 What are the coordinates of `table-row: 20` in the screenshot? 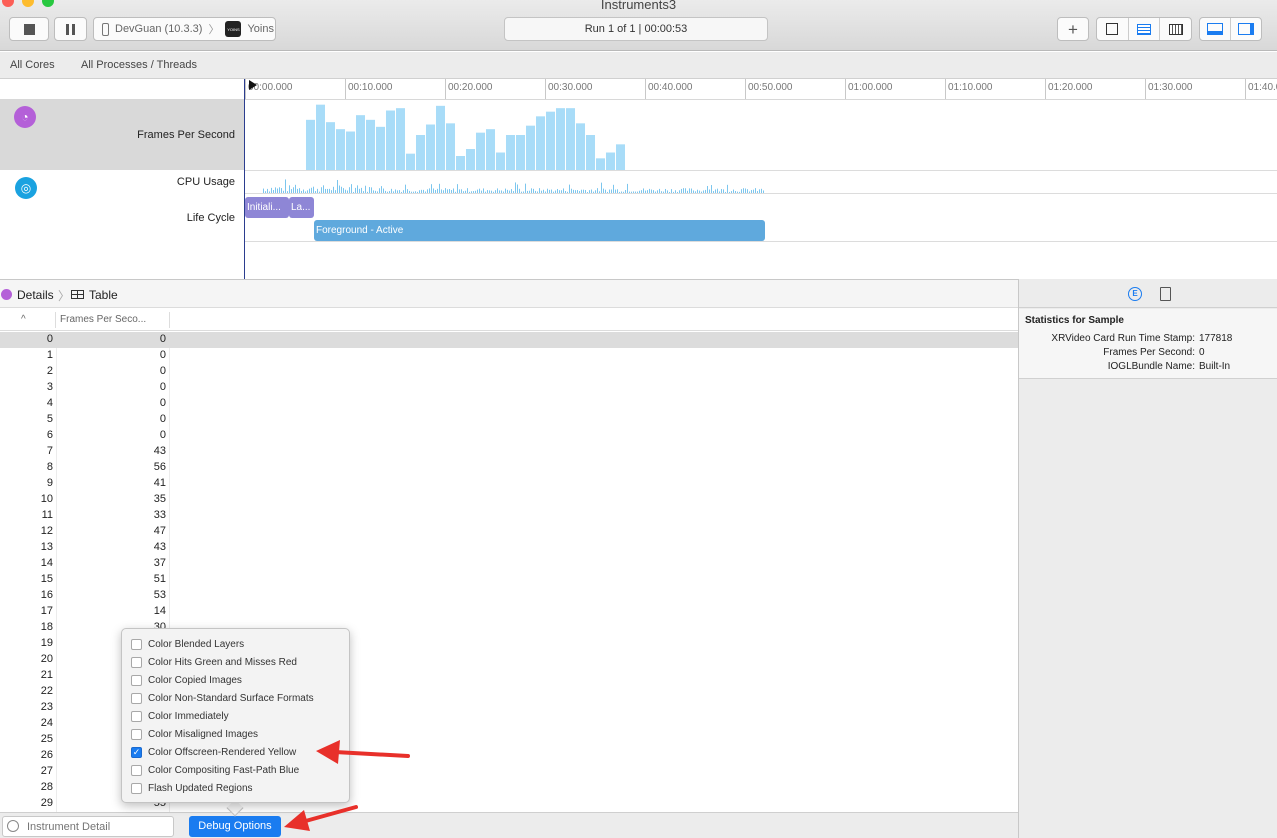 It's located at (509, 372).